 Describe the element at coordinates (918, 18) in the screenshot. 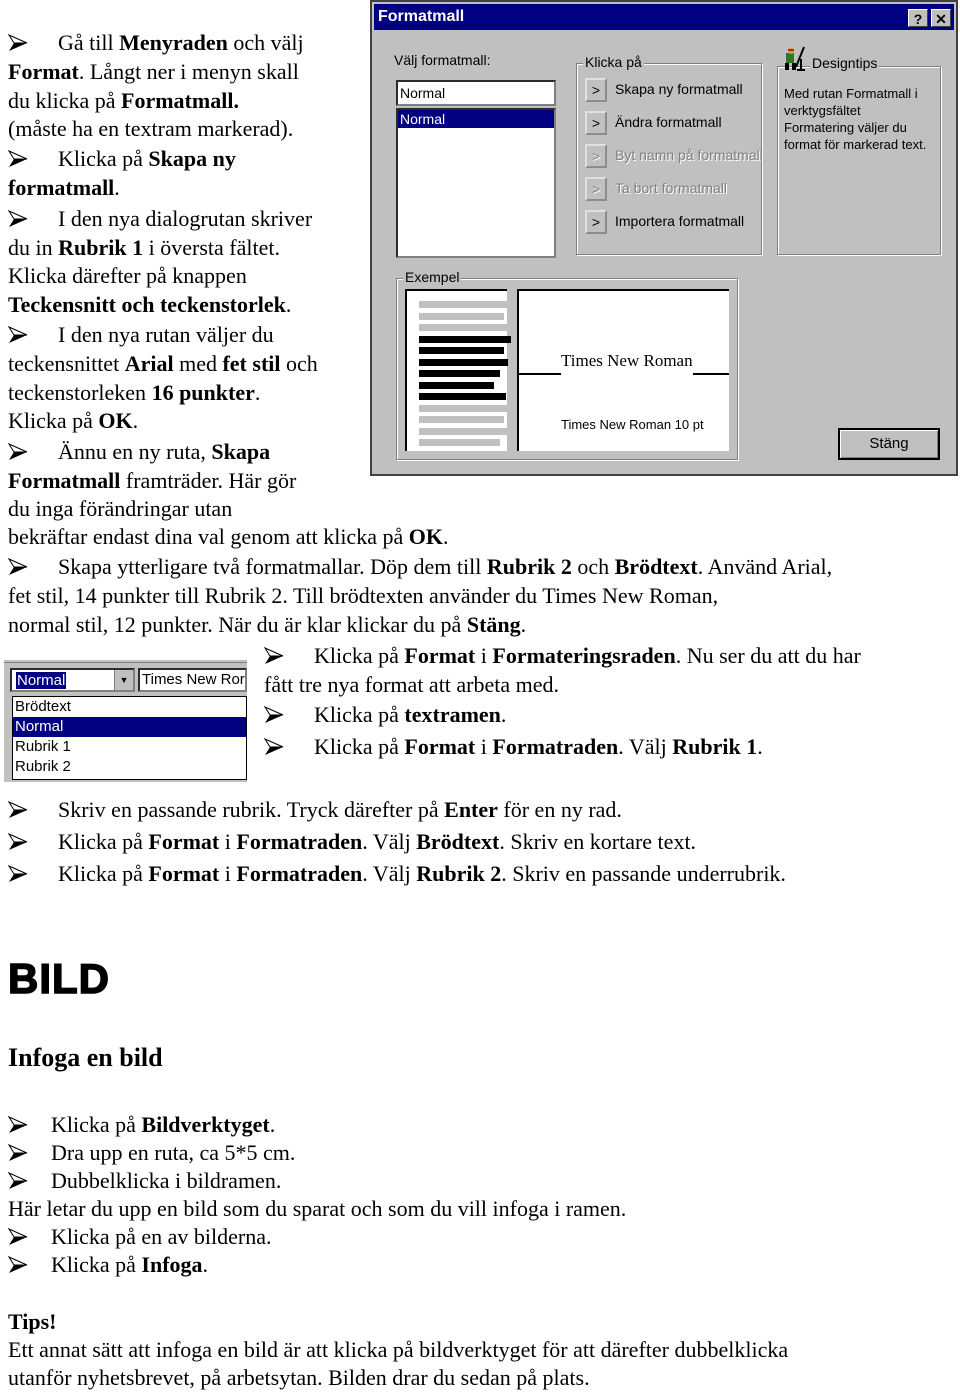

I see `help-button: ?` at that location.